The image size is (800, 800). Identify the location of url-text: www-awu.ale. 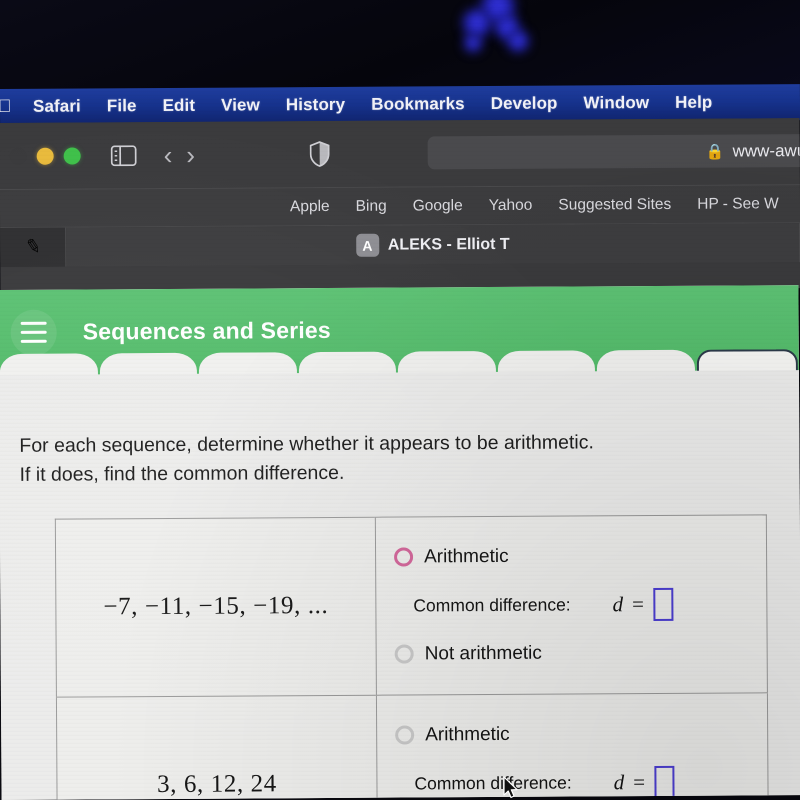
(766, 150).